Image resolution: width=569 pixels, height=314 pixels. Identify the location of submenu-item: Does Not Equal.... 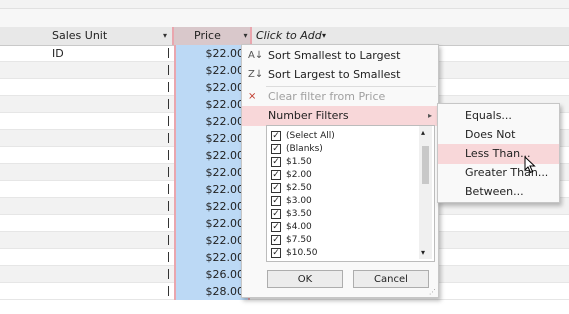
(498, 143).